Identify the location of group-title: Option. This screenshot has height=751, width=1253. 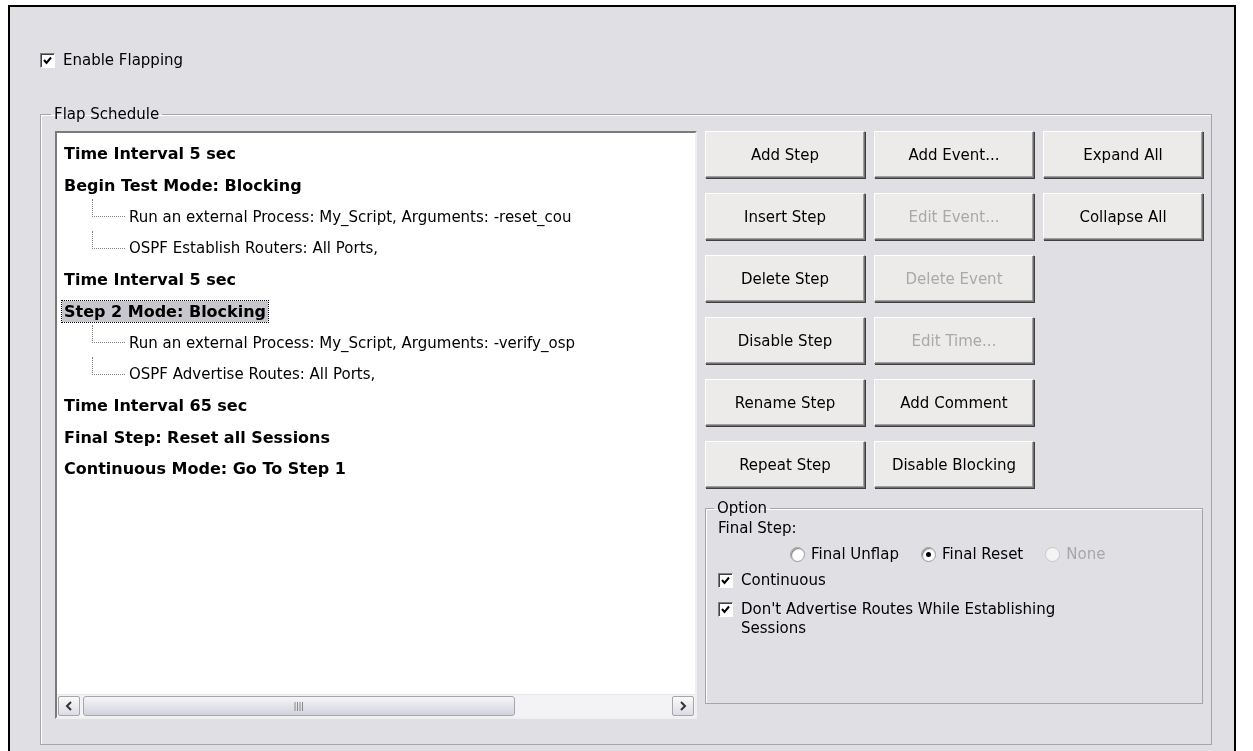
(742, 508).